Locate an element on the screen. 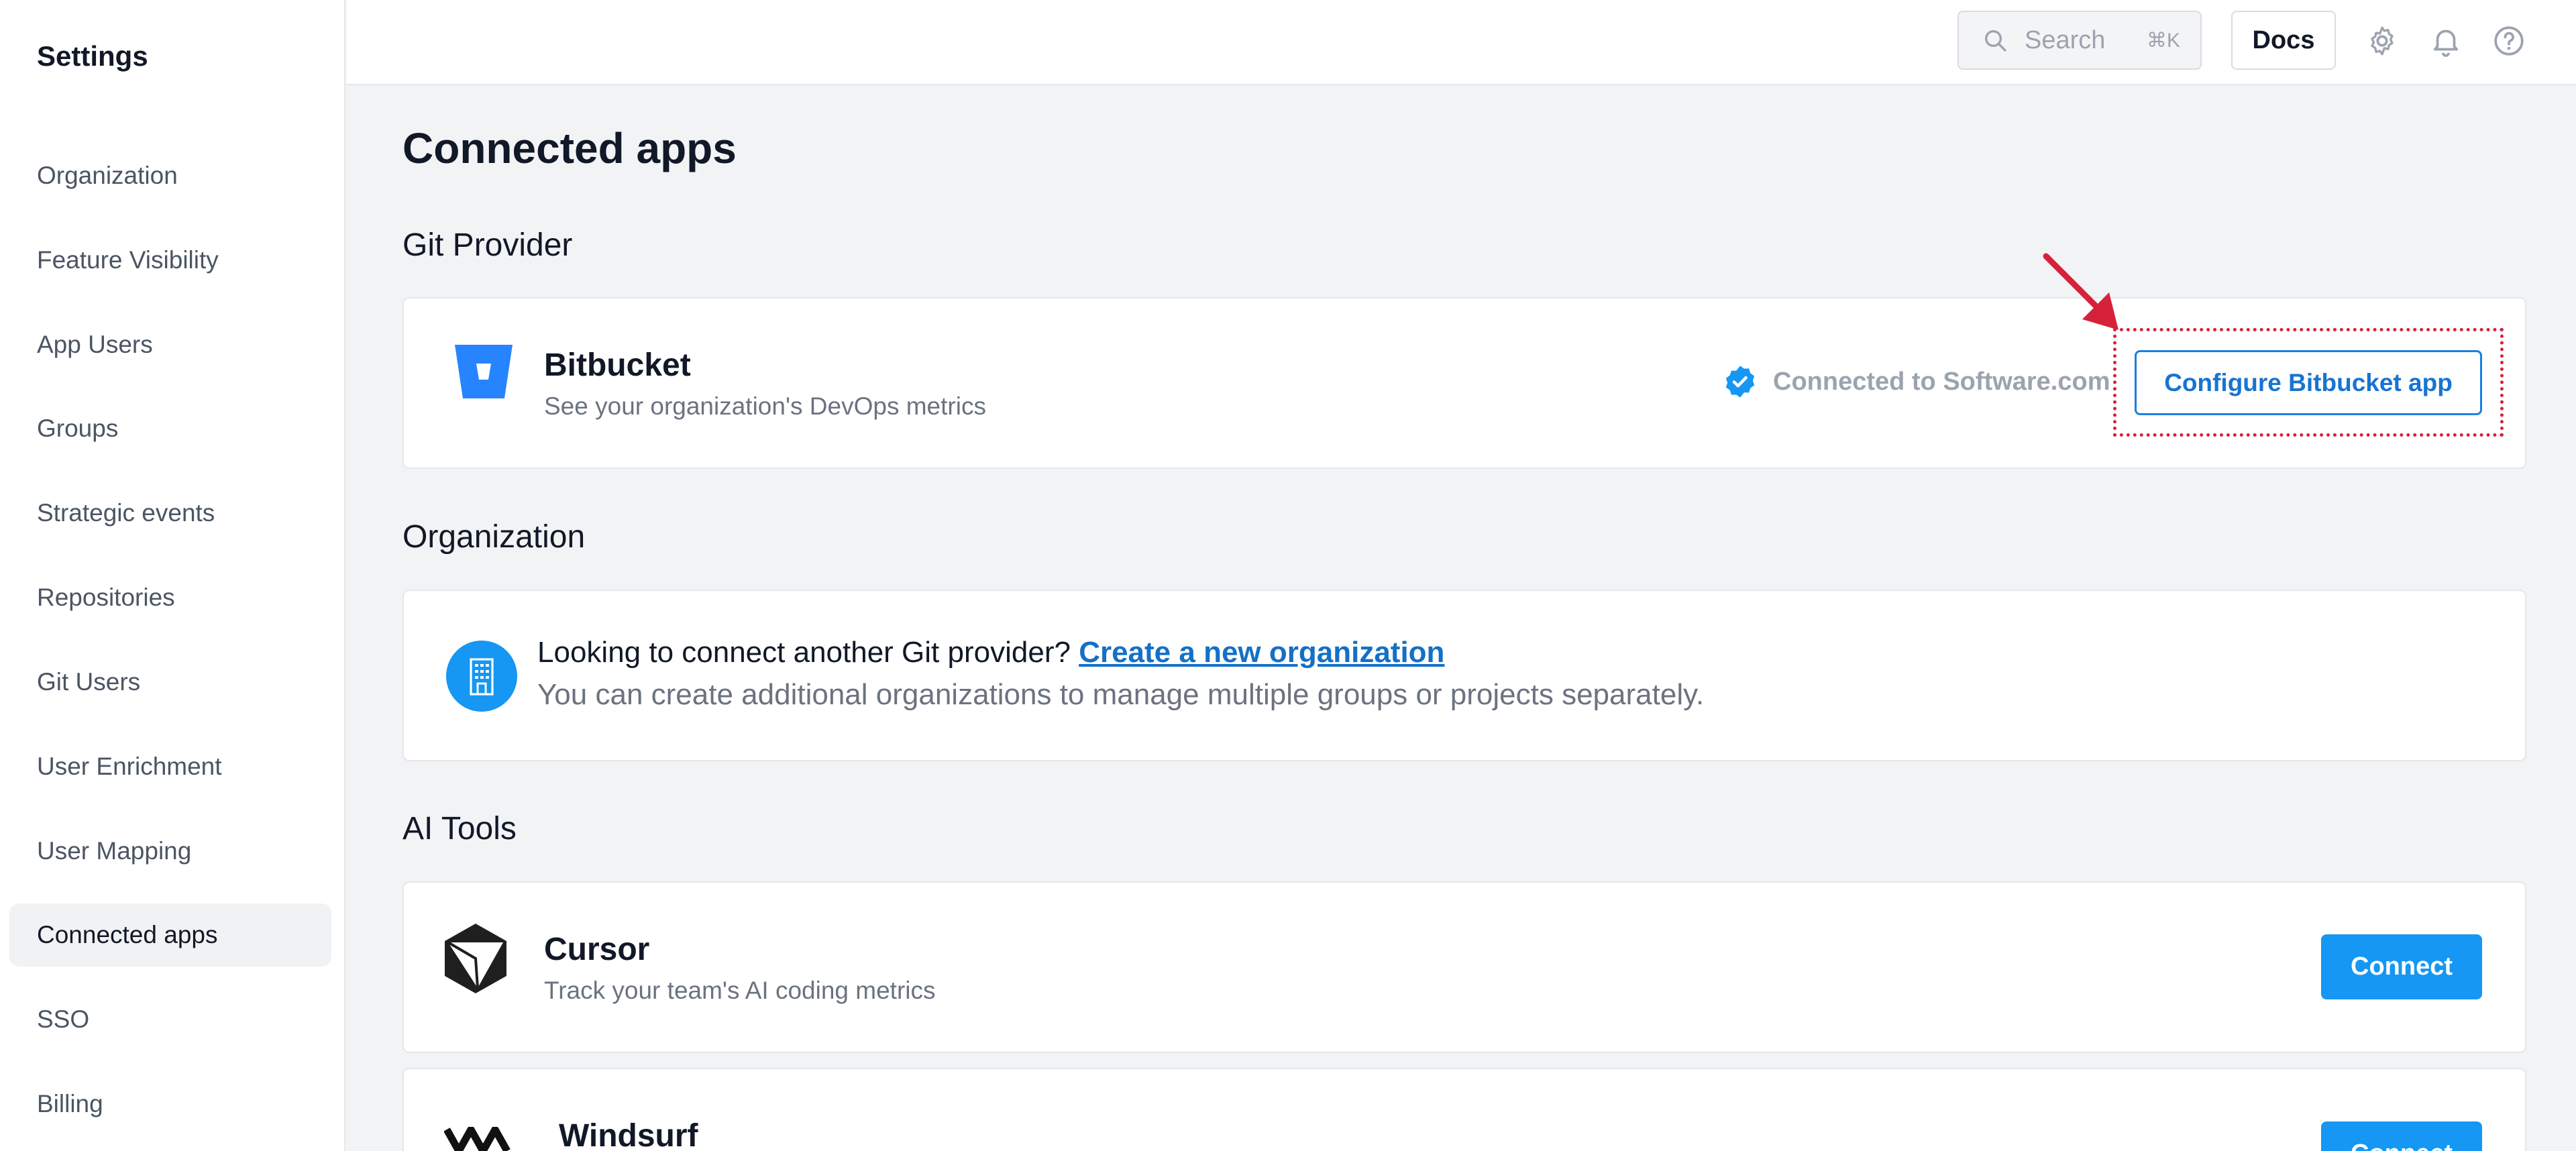 The width and height of the screenshot is (2576, 1151). sidebar-item-groups: Groups is located at coordinates (170, 428).